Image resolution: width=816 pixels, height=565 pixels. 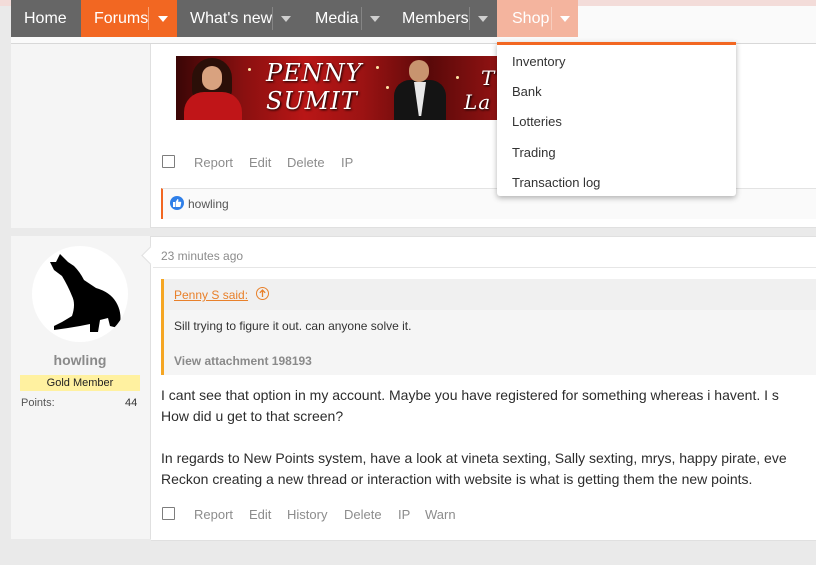 I want to click on history-button: History, so click(x=307, y=514).